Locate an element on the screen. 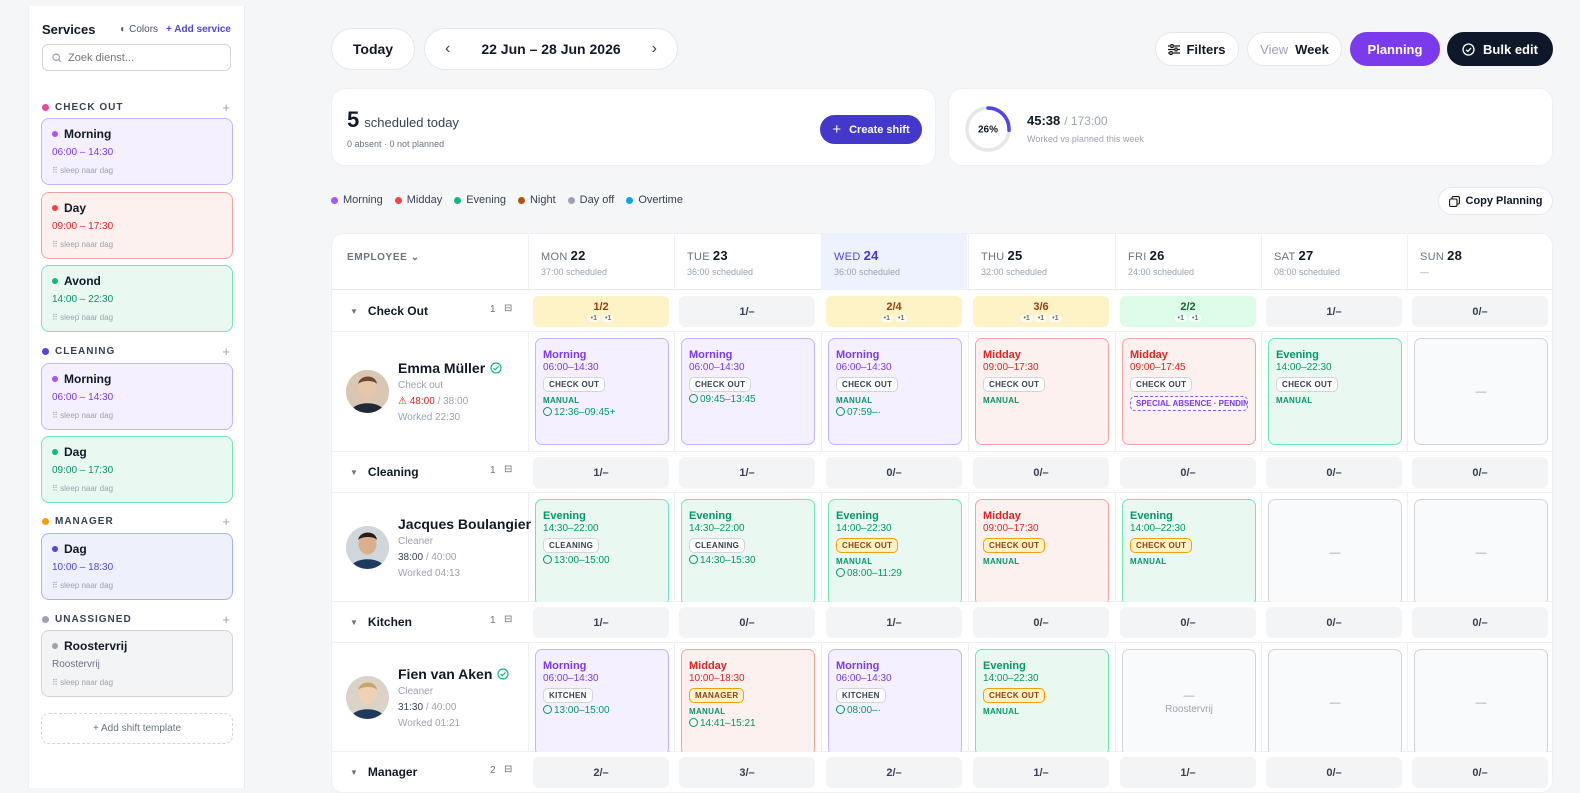 This screenshot has height=793, width=1580. create-shift-button: + Create shift is located at coordinates (871, 129).